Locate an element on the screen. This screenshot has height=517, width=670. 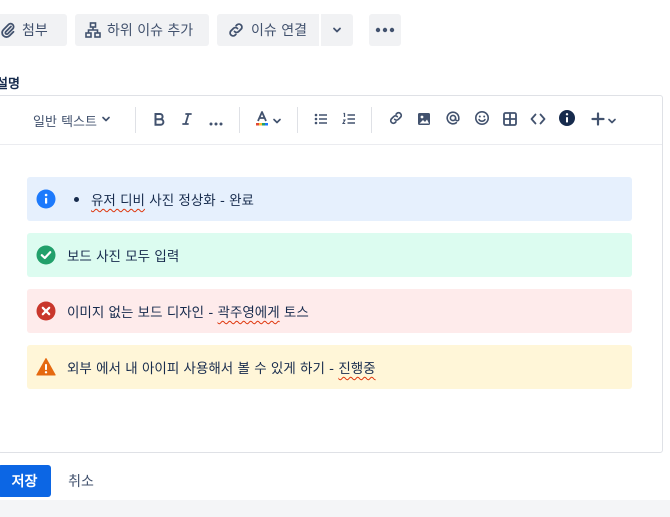
attach-label: 첨부 is located at coordinates (35, 31).